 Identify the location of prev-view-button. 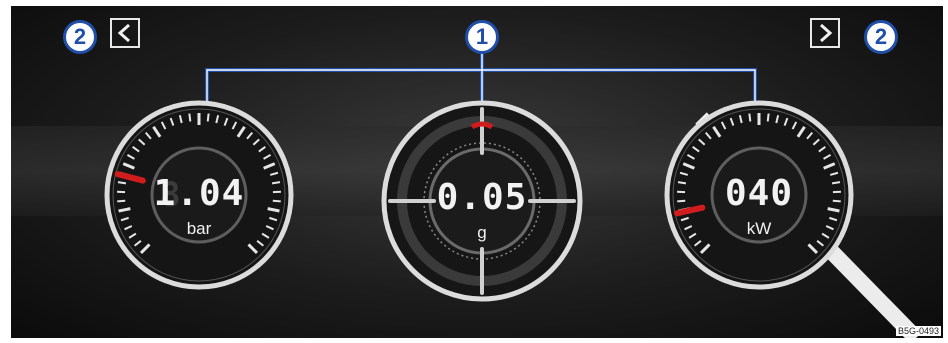
(125, 33).